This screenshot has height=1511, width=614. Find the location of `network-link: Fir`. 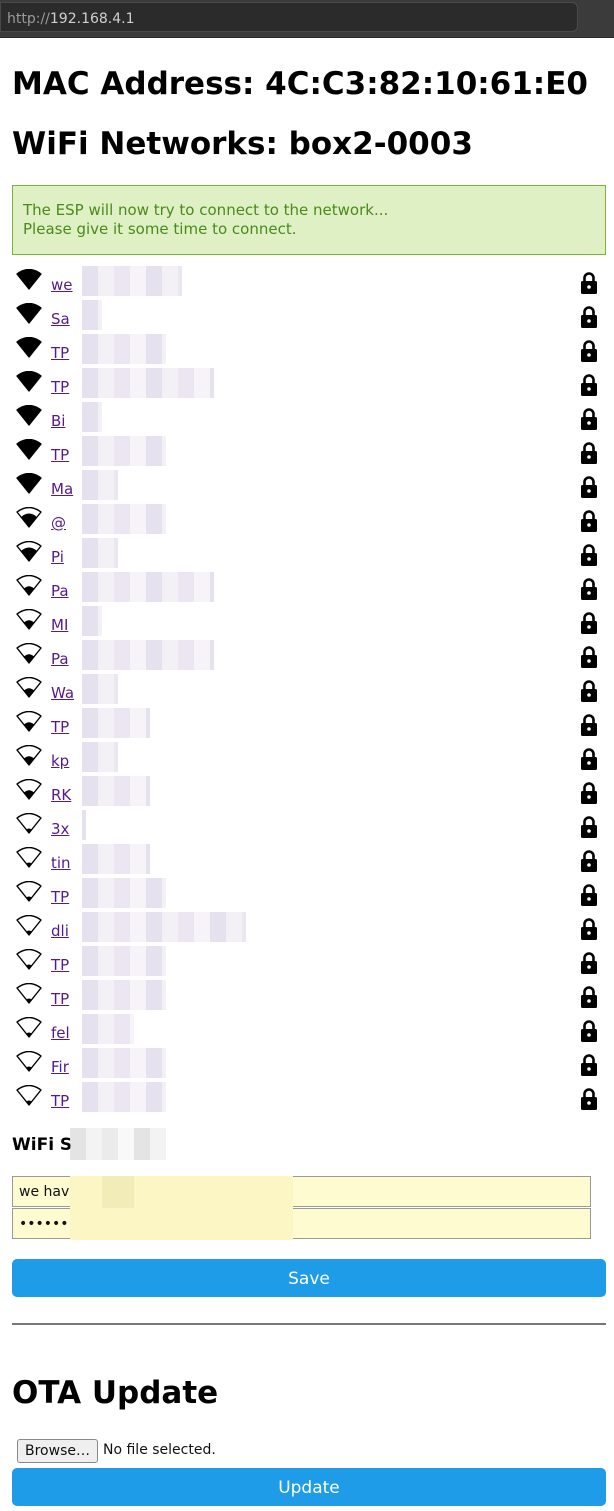

network-link: Fir is located at coordinates (60, 1067).